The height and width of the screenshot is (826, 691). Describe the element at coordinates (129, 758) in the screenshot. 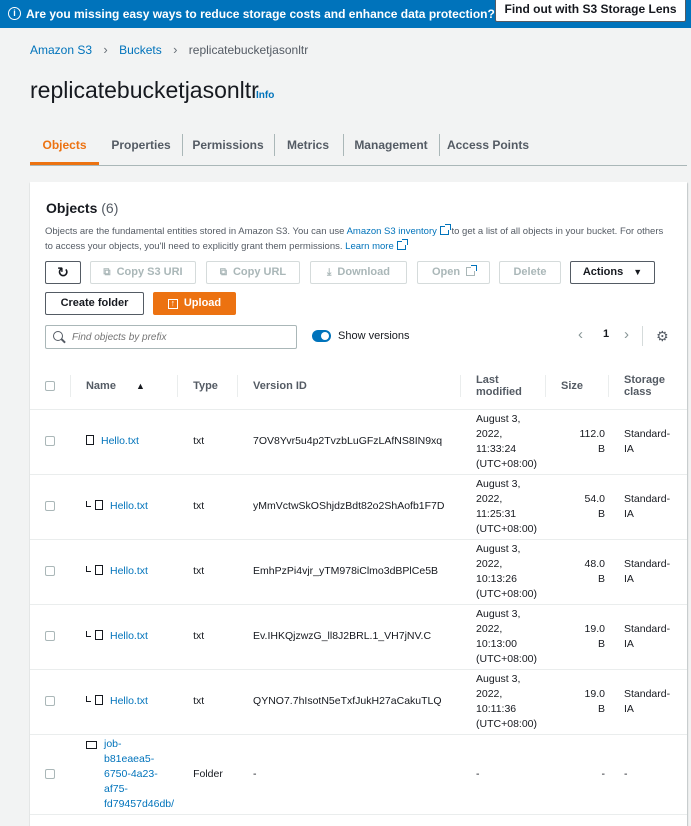

I see `folder-name-line: b81eaea5-` at that location.